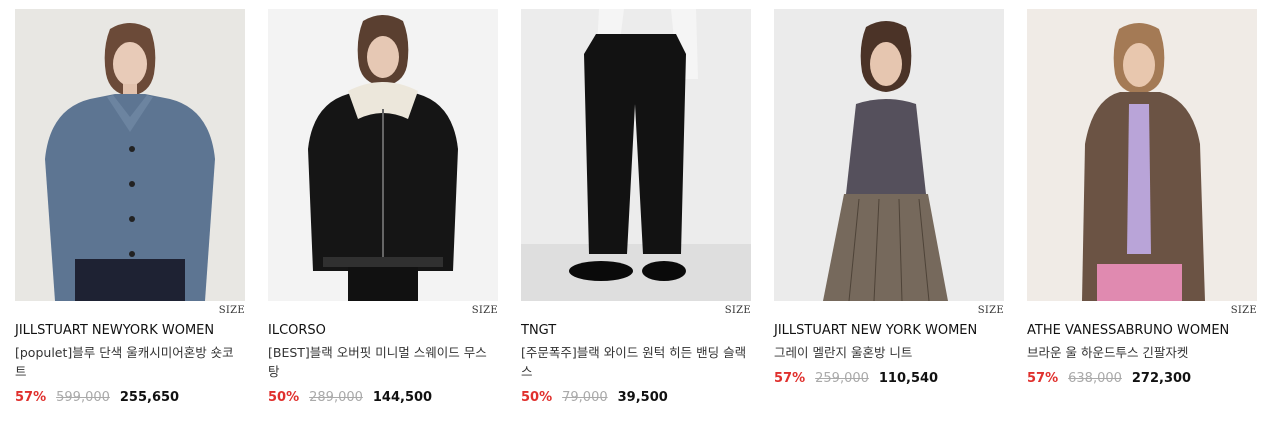 This screenshot has height=439, width=1265. I want to click on price-row: 57% 638,000 272,300, so click(1142, 378).